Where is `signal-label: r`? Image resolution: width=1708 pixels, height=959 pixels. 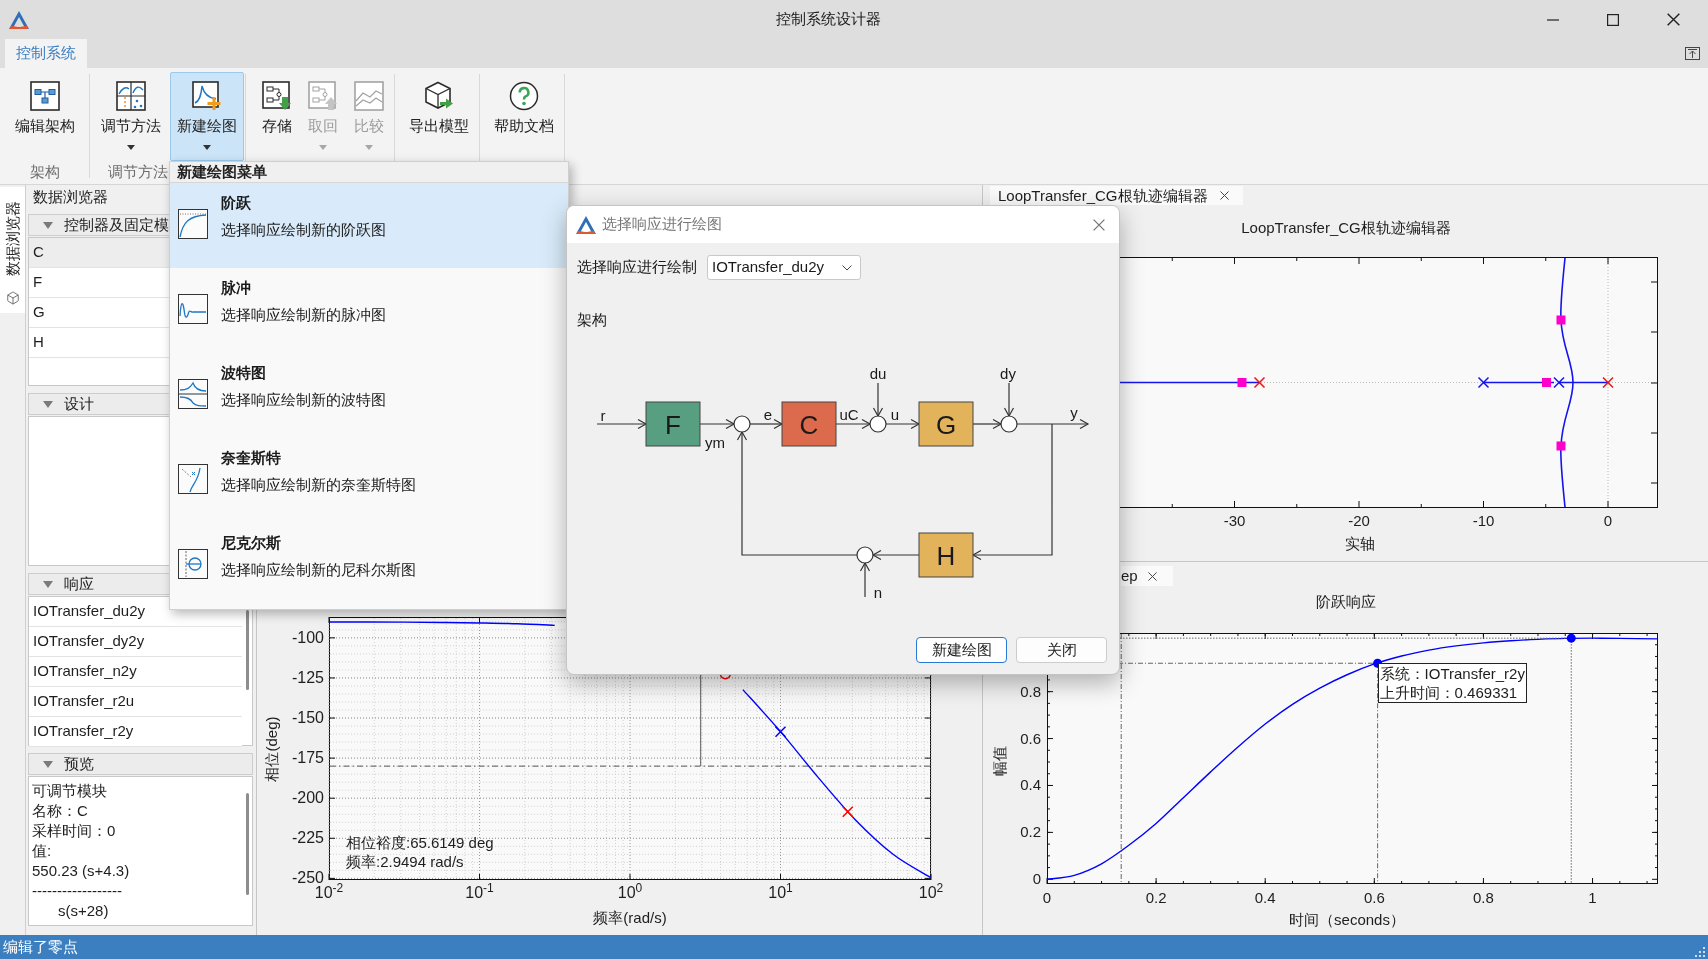
signal-label: r is located at coordinates (603, 415).